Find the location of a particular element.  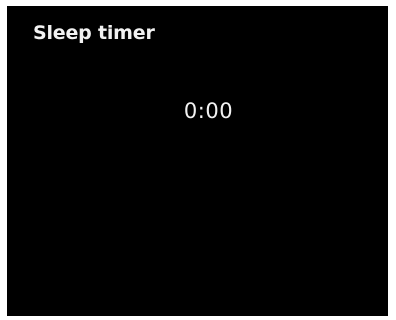

sleep-timer-value: 0:00 is located at coordinates (197, 111).